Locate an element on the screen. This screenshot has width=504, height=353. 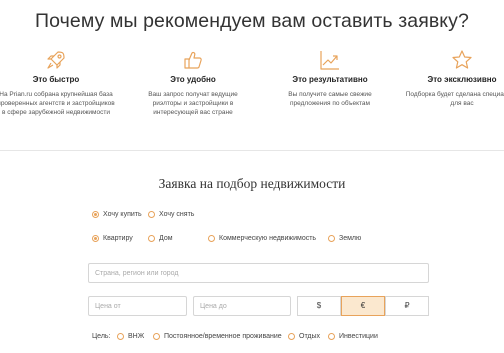
benefit-title: Это удобно is located at coordinates (193, 79).